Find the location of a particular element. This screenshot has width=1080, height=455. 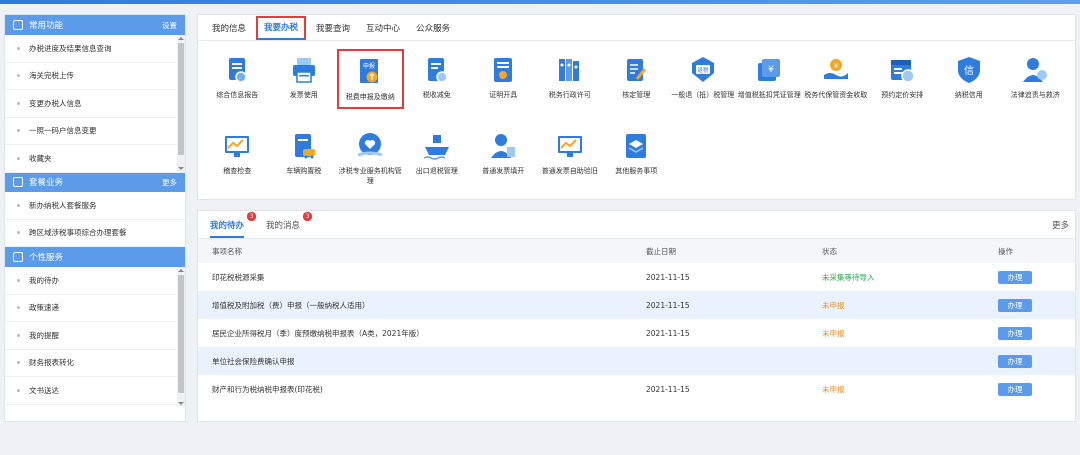

section-title: 常用功能 is located at coordinates (46, 26).